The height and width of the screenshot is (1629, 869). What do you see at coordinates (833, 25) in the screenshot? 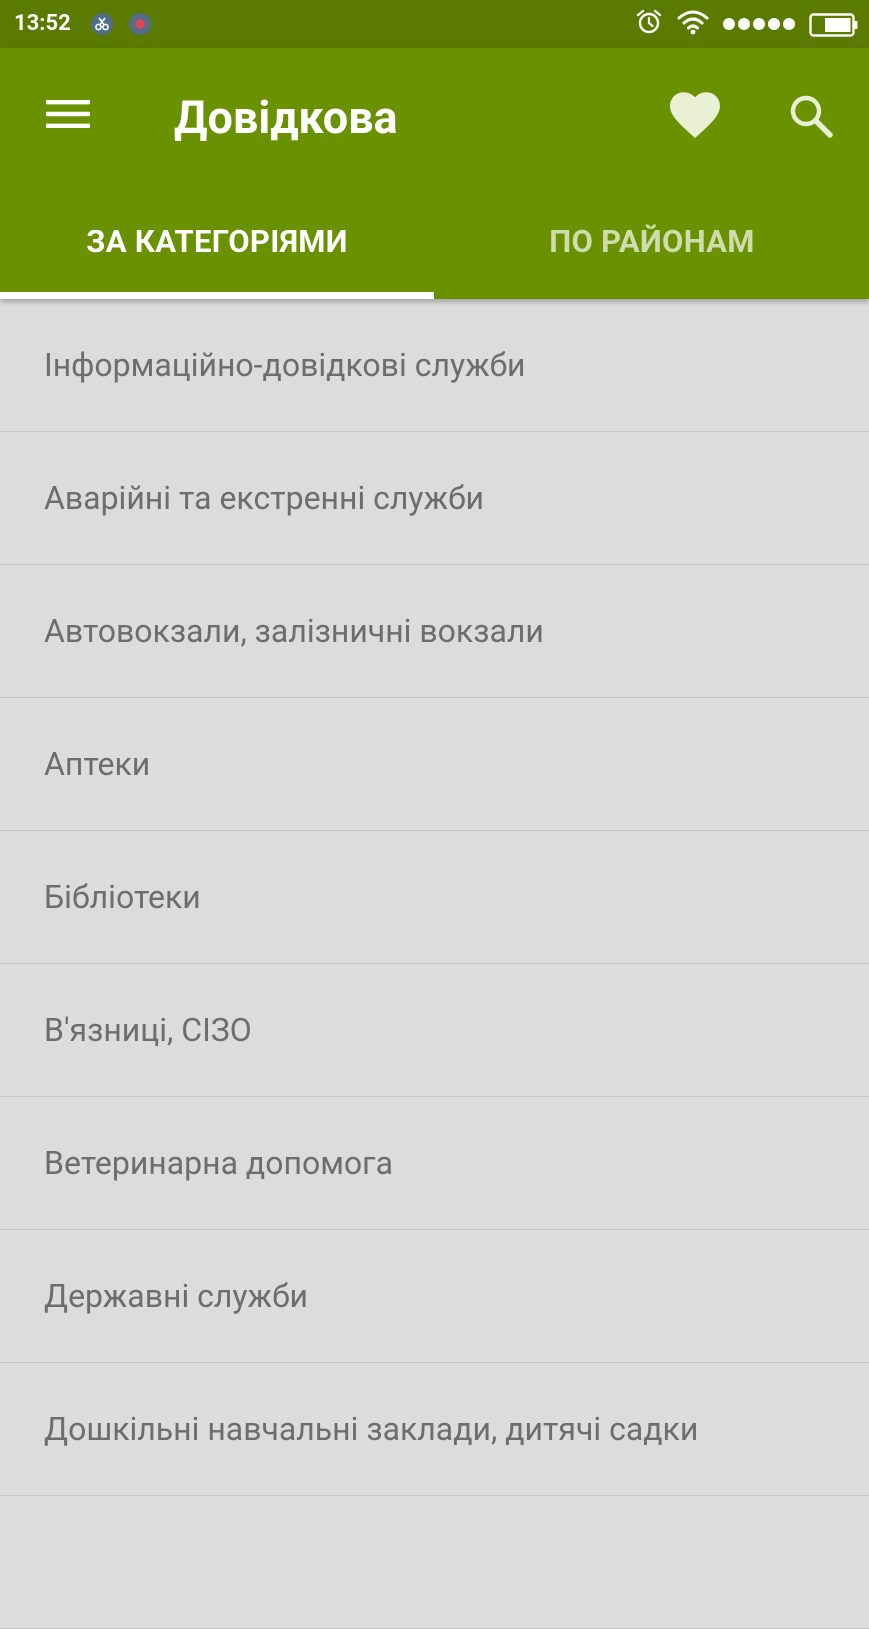
I see `battery-icon` at bounding box center [833, 25].